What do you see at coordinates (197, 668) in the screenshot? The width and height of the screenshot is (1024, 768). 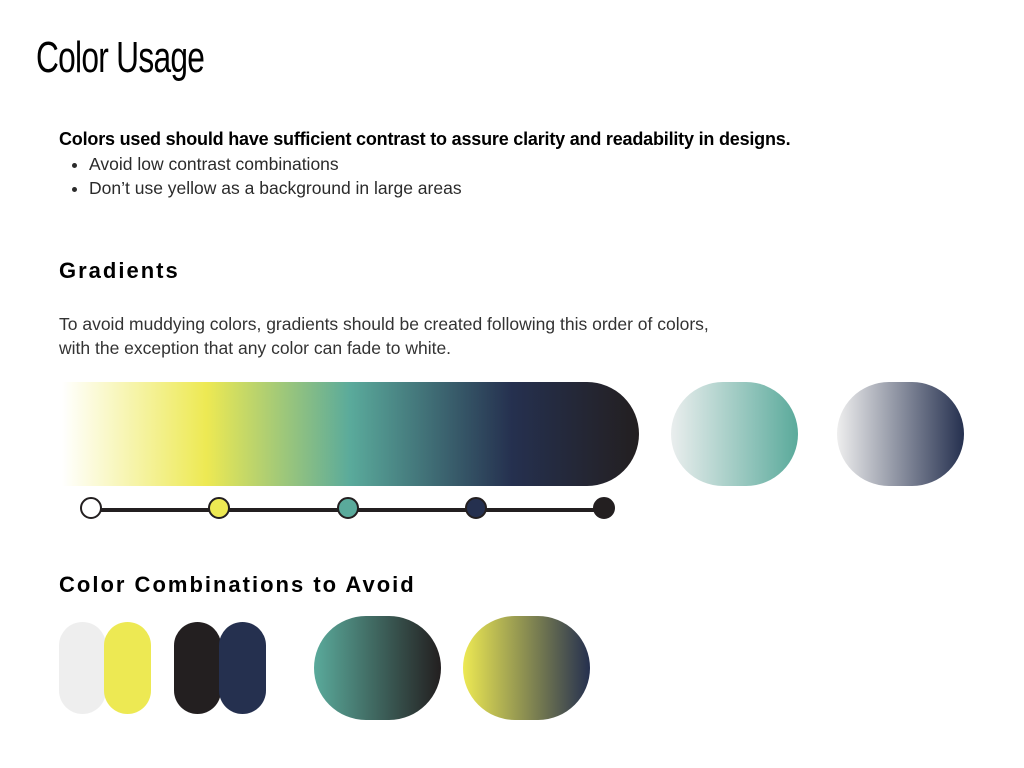 I see `avoid-swatch-black` at bounding box center [197, 668].